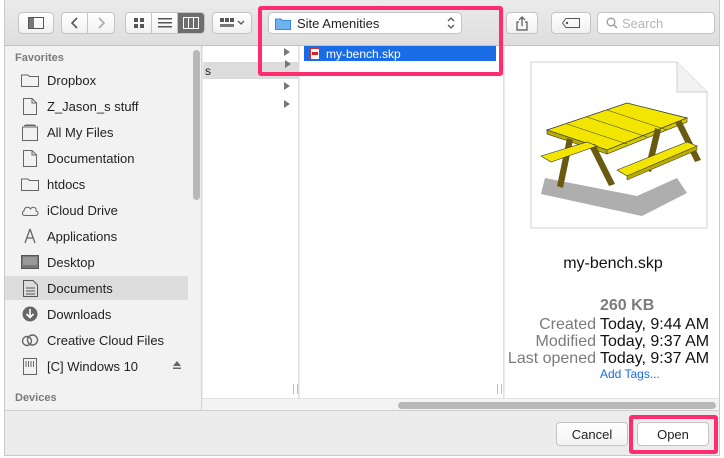  I want to click on list-view-button, so click(165, 23).